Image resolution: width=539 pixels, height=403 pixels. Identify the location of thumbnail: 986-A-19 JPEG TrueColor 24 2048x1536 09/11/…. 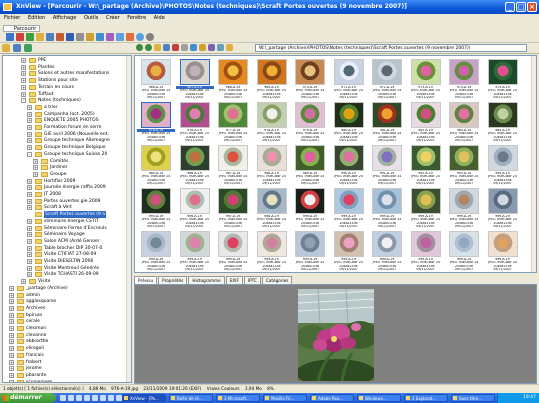
(195, 165).